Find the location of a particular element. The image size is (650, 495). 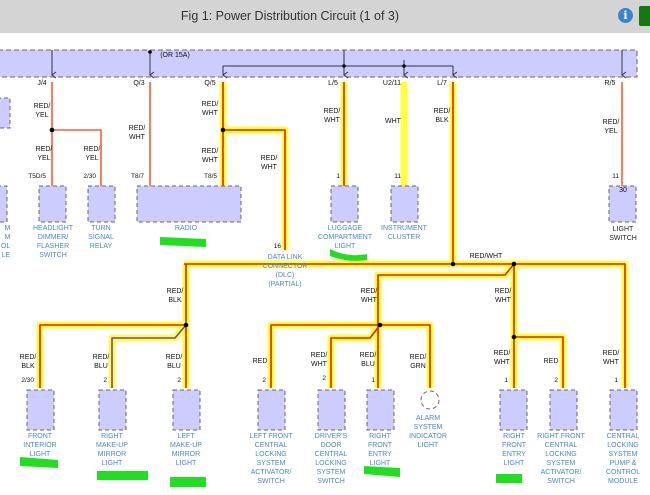

fuse-note: (OR 15A) is located at coordinates (175, 55).